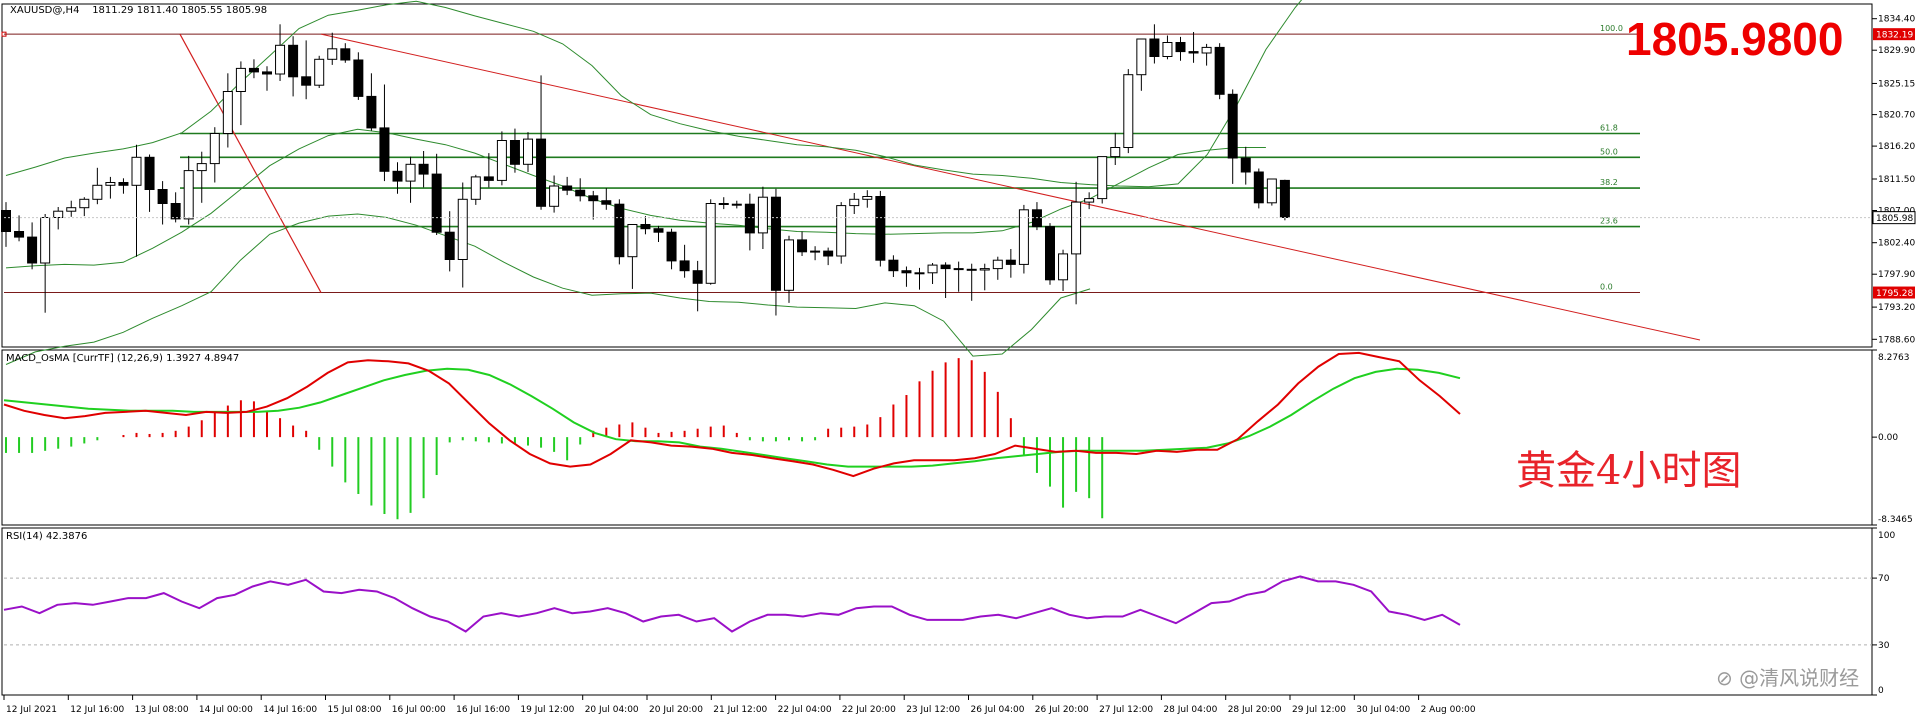 The image size is (1916, 719). What do you see at coordinates (1735, 39) in the screenshot?
I see `big-price-display: 1805.9800` at bounding box center [1735, 39].